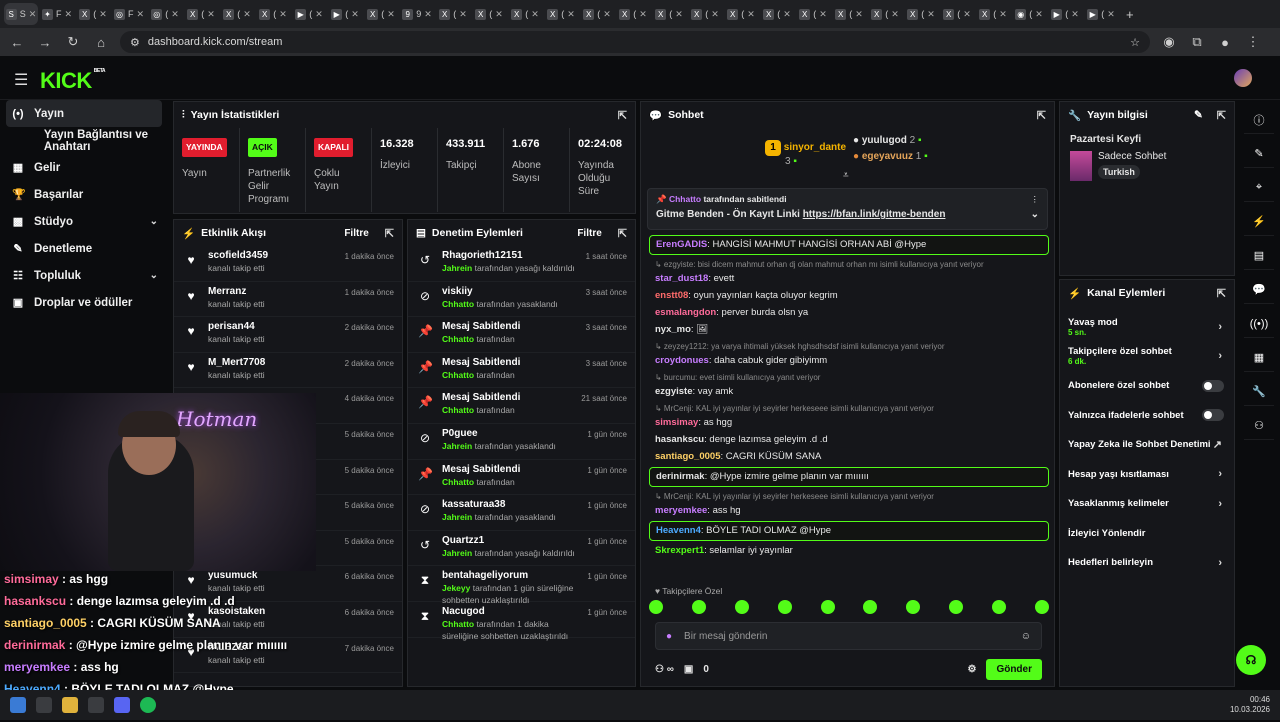  I want to click on forward-icon: →, so click(45, 42).